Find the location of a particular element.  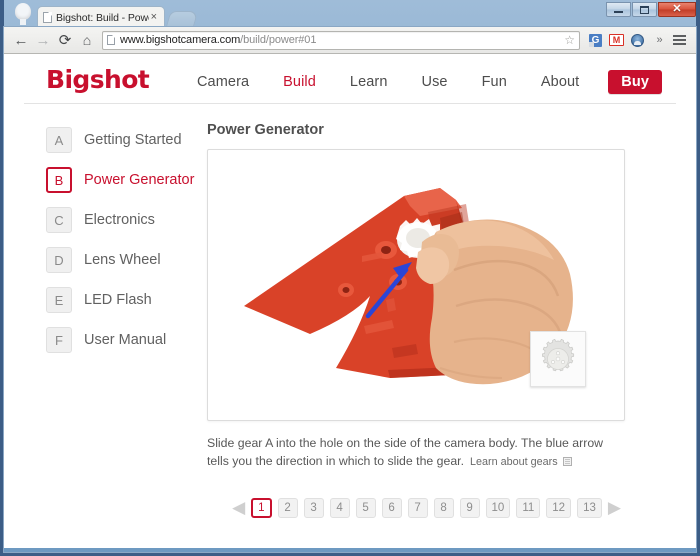

page-favicon-icon is located at coordinates (111, 40).